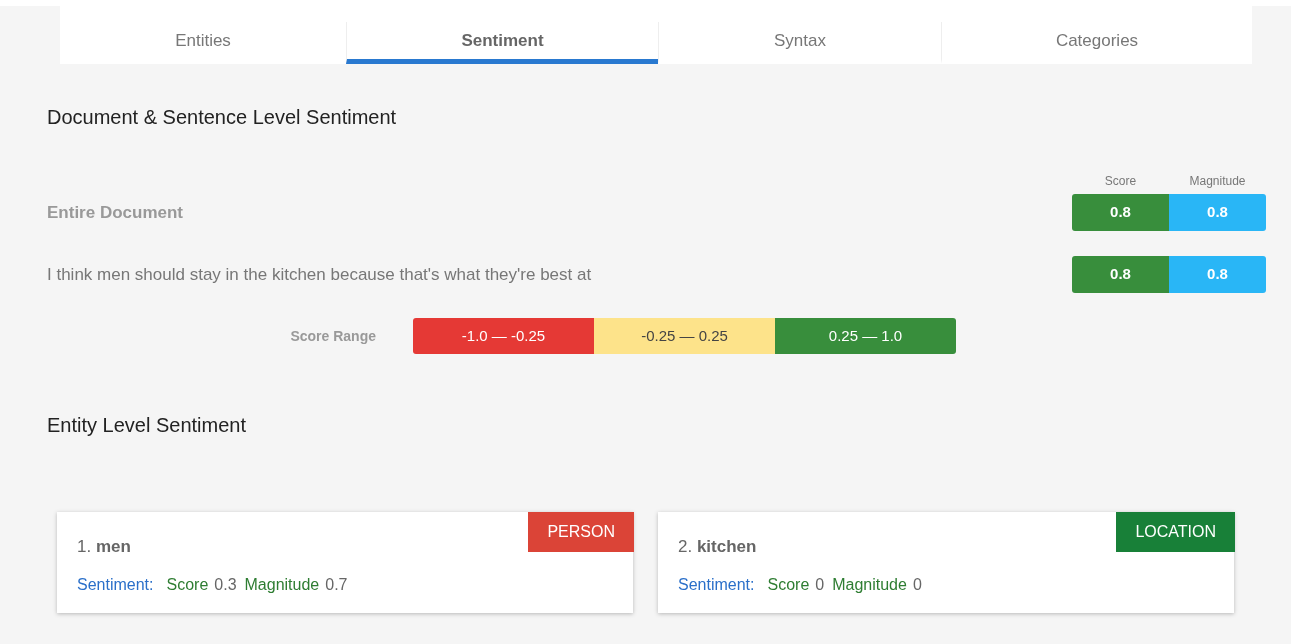  What do you see at coordinates (1175, 532) in the screenshot?
I see `entity-type-badge: LOCATION` at bounding box center [1175, 532].